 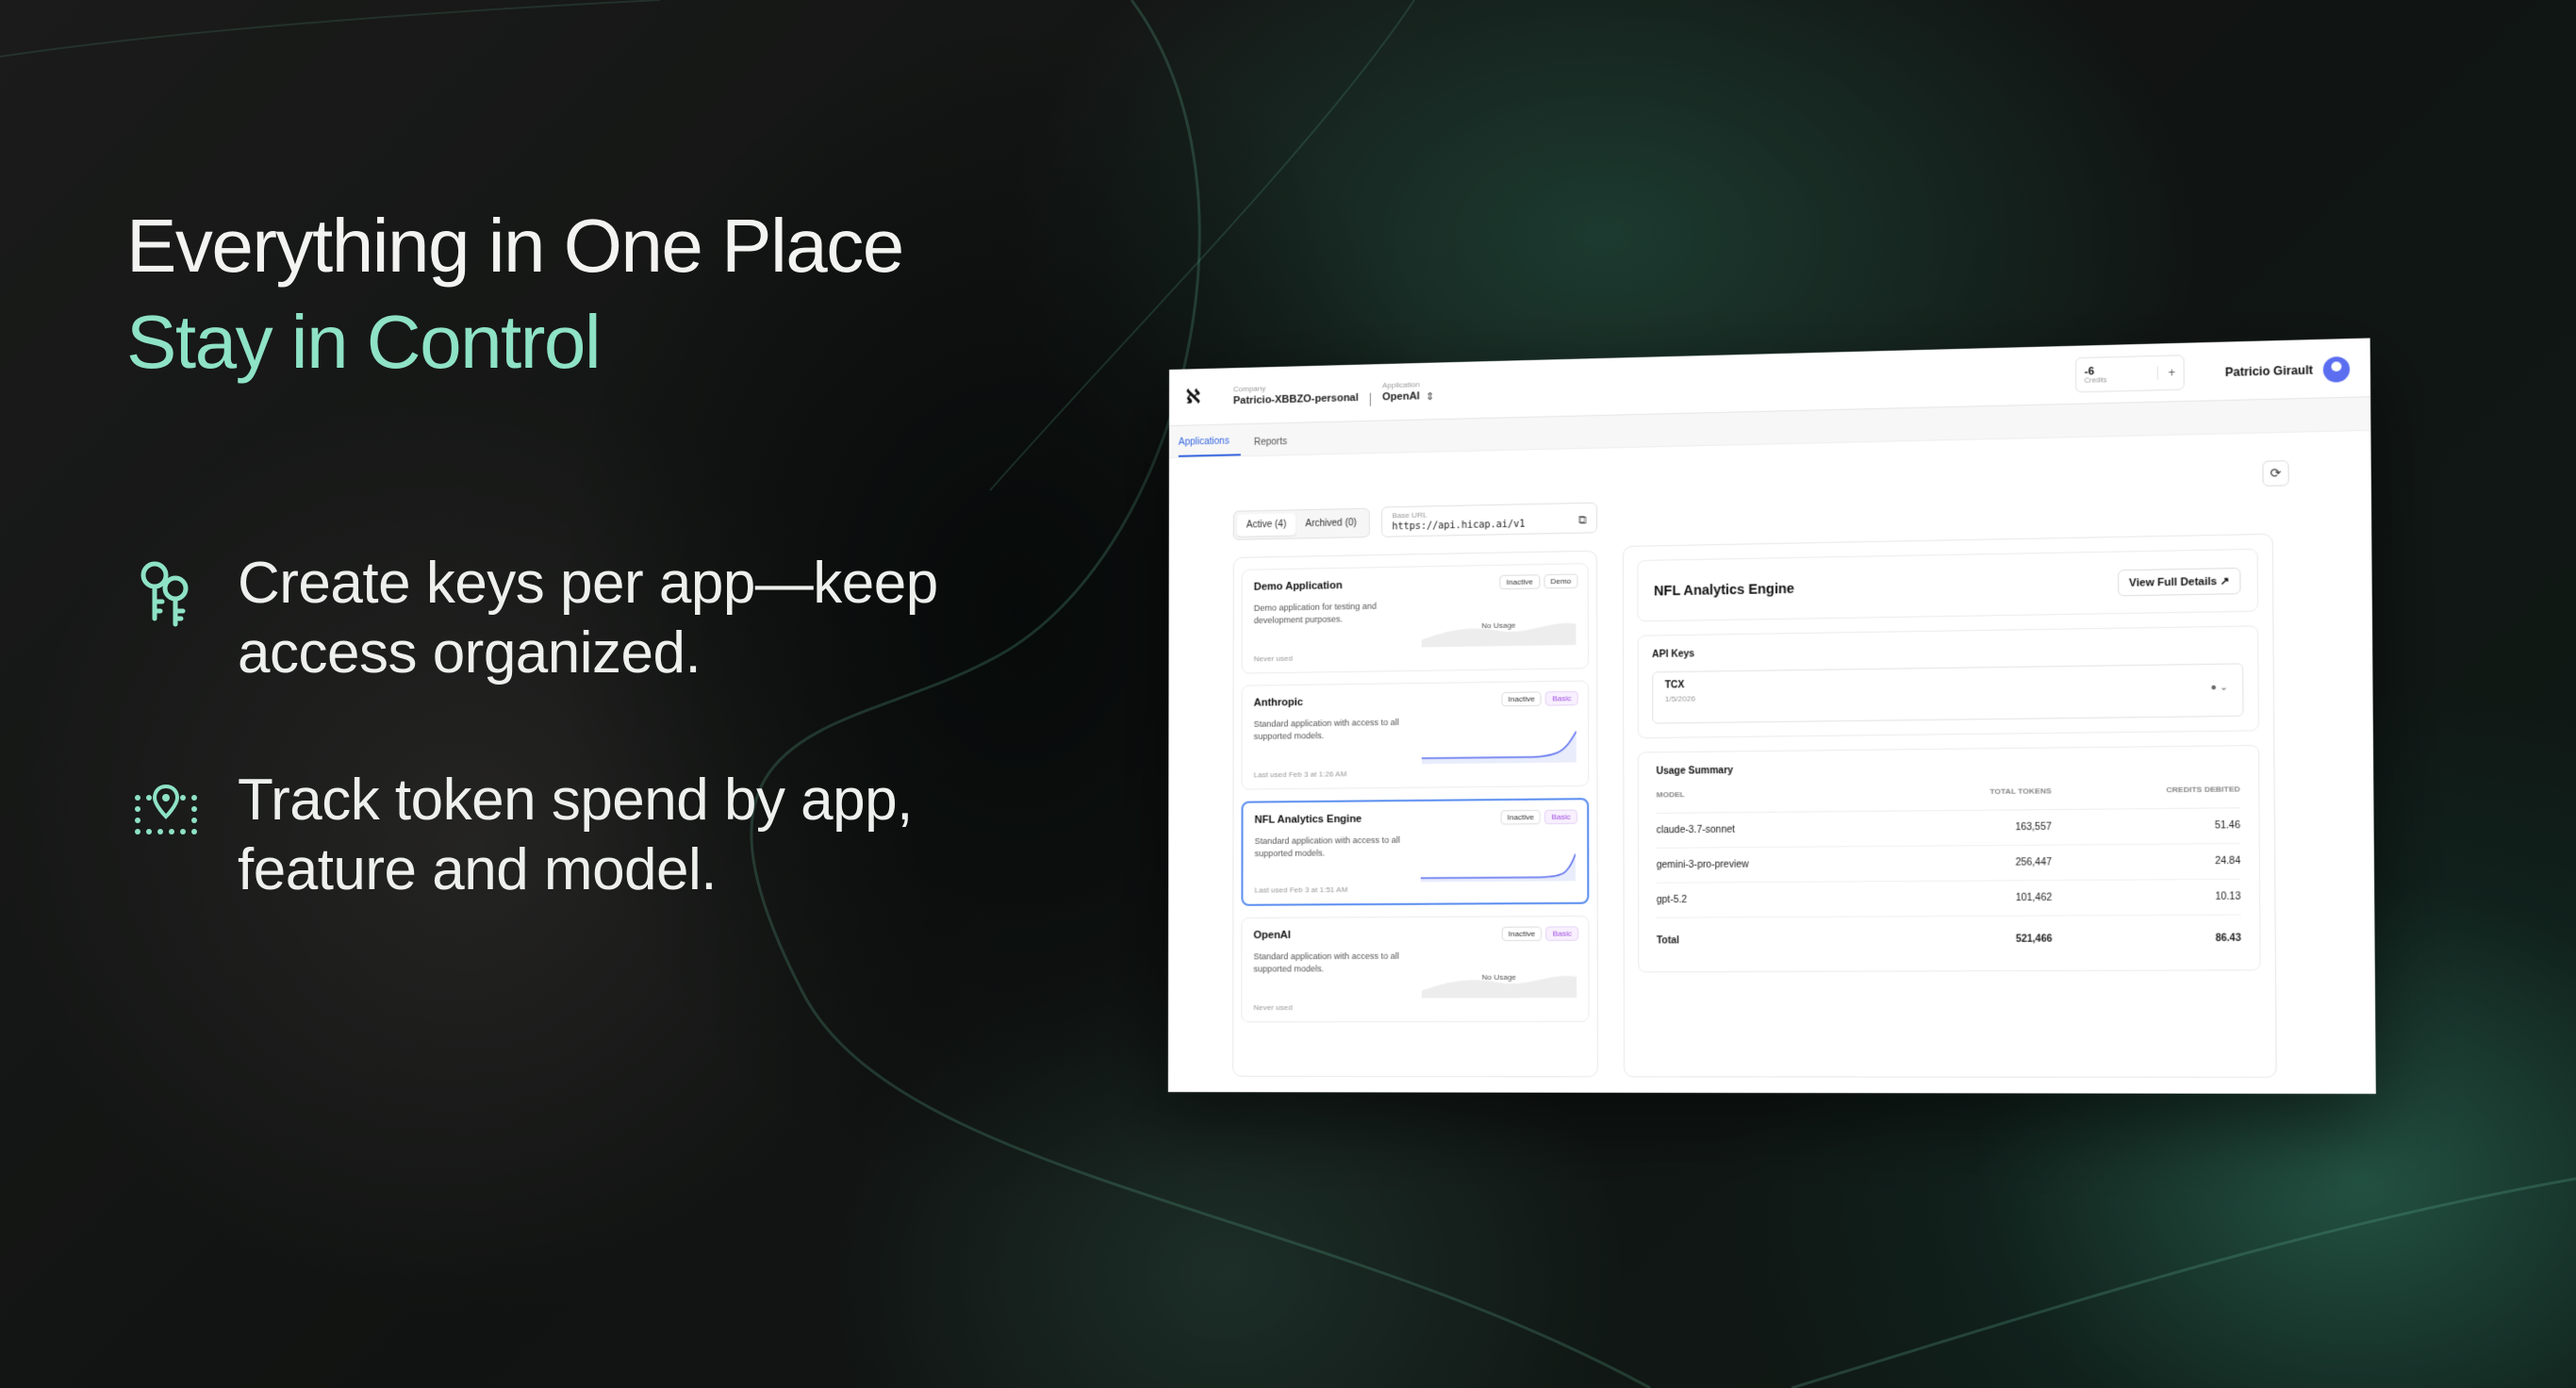 I want to click on company-selector: Company Patricio-XBBZO-personal, so click(x=1296, y=394).